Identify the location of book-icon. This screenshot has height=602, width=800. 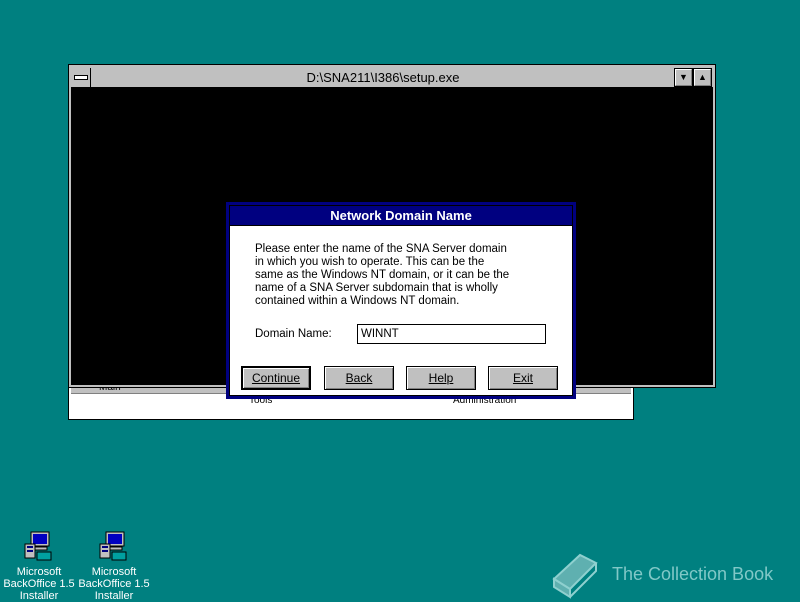
(575, 576).